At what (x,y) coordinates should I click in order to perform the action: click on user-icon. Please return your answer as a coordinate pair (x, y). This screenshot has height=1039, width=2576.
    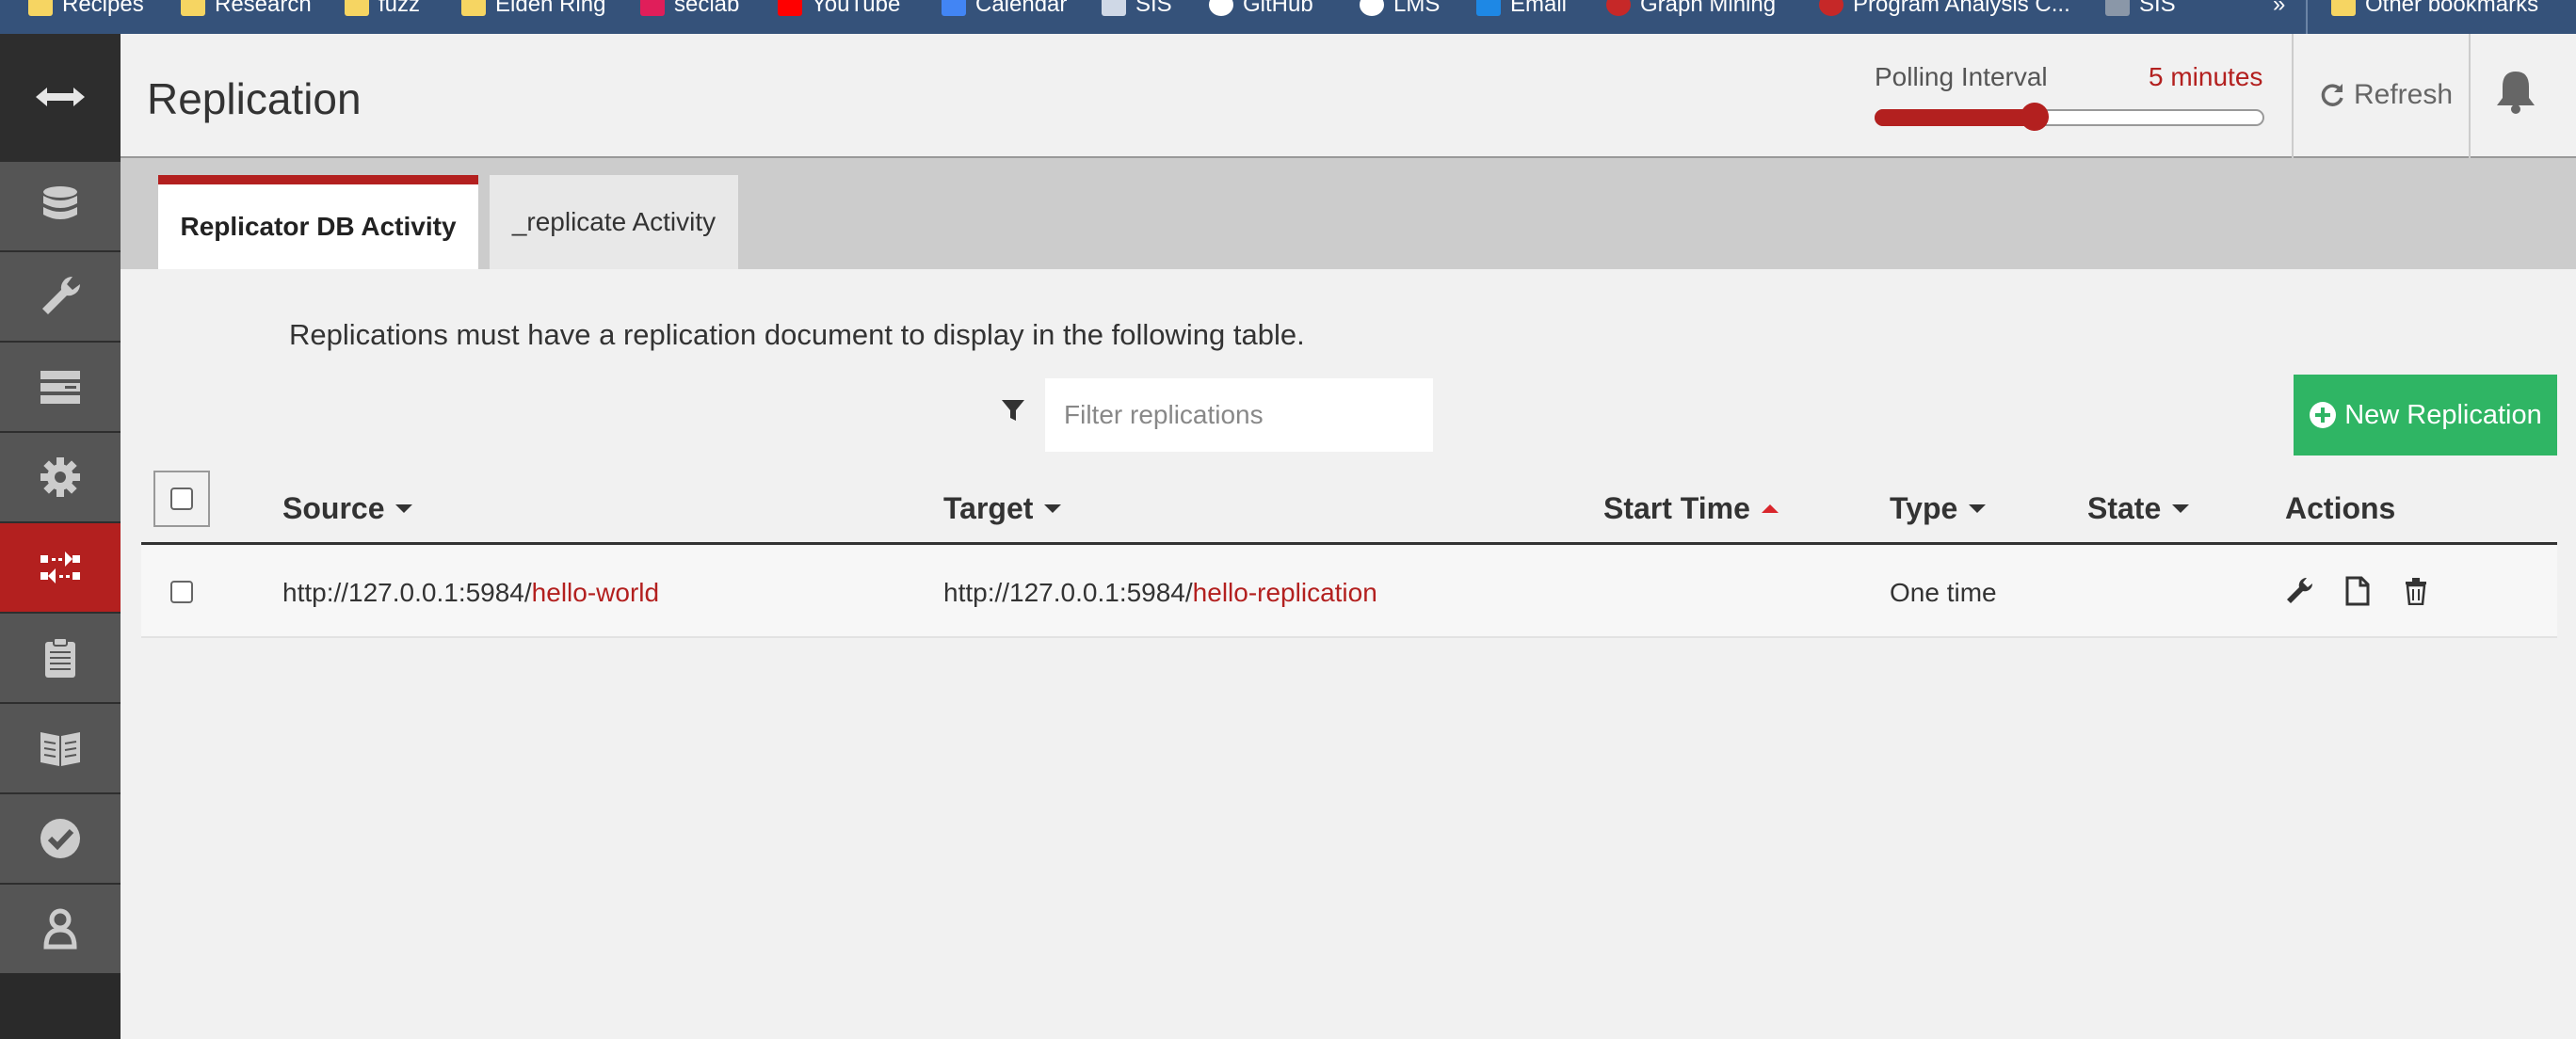
    Looking at the image, I should click on (60, 929).